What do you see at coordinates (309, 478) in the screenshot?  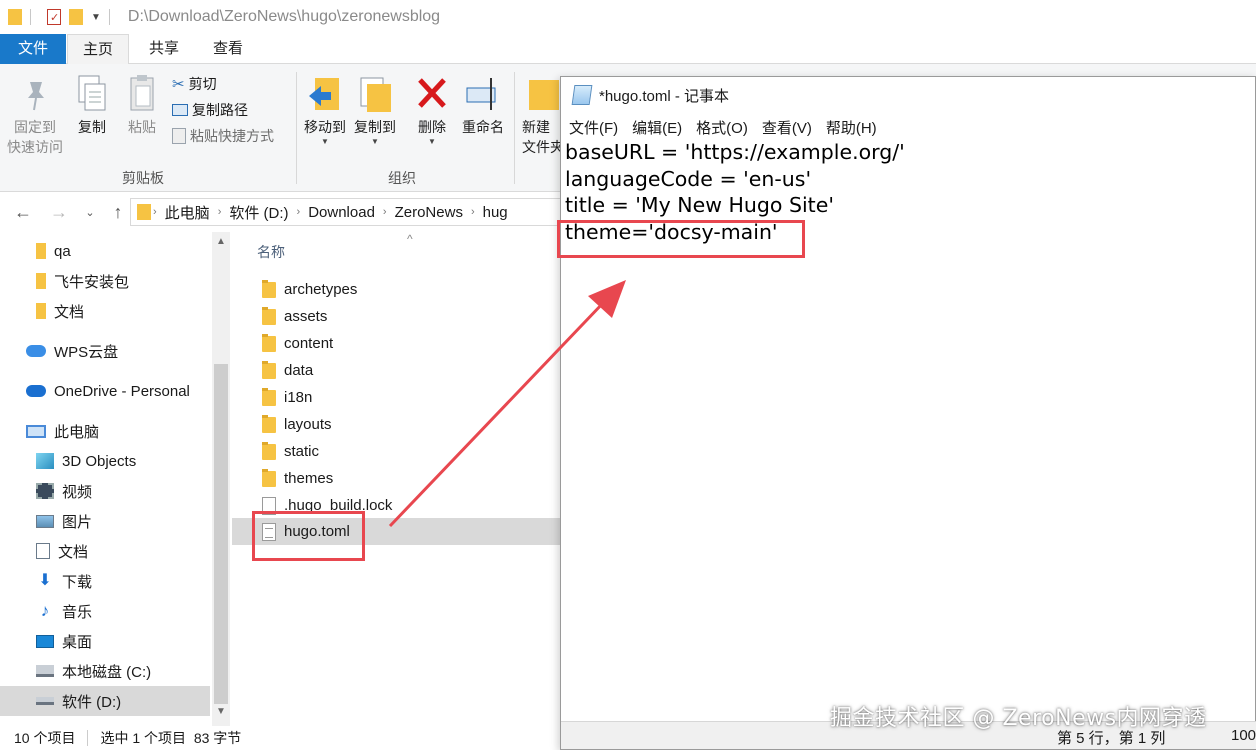 I see `file-name: themes` at bounding box center [309, 478].